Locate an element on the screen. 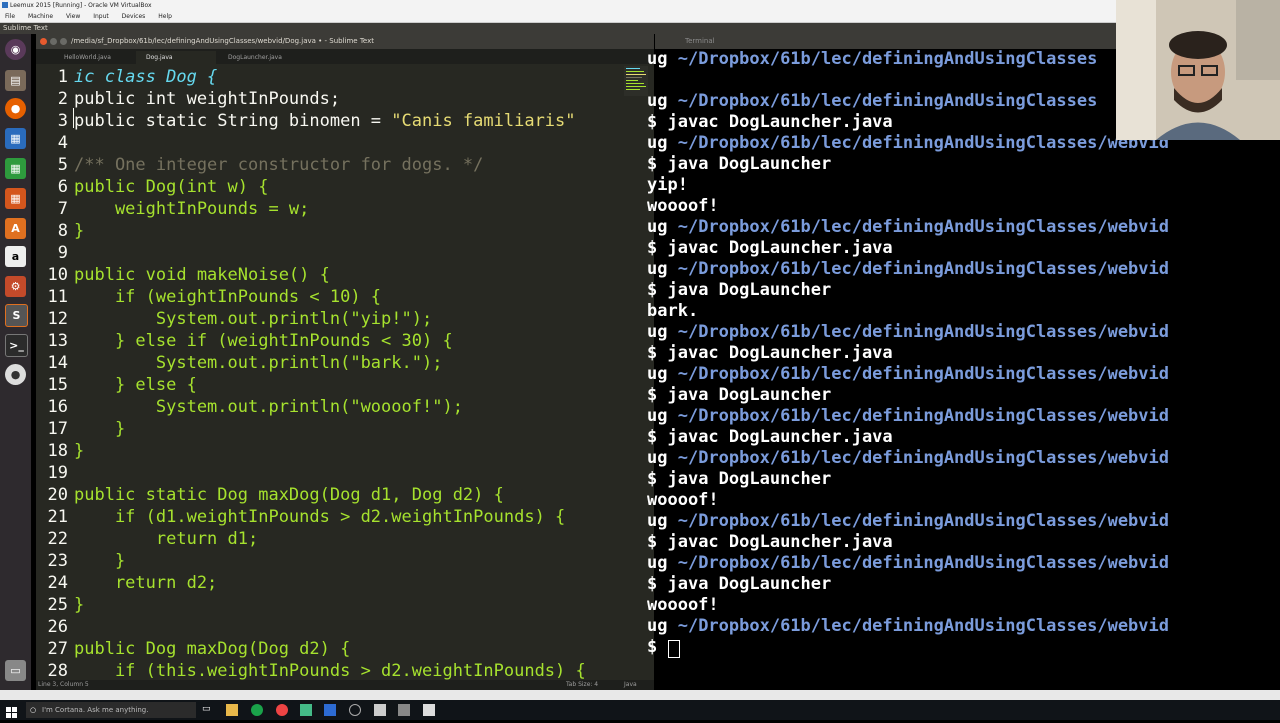  tab-helloworld: HelloWorld.java is located at coordinates (94, 57).